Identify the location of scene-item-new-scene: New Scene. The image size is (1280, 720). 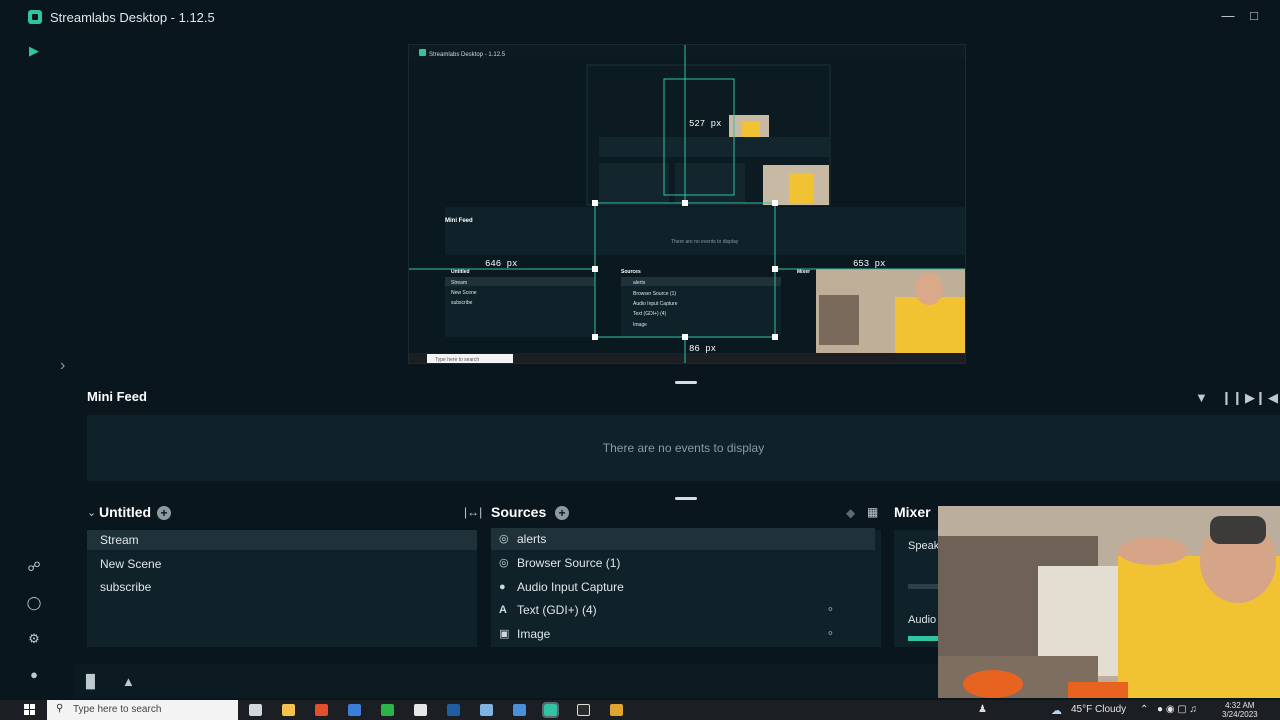
(282, 564).